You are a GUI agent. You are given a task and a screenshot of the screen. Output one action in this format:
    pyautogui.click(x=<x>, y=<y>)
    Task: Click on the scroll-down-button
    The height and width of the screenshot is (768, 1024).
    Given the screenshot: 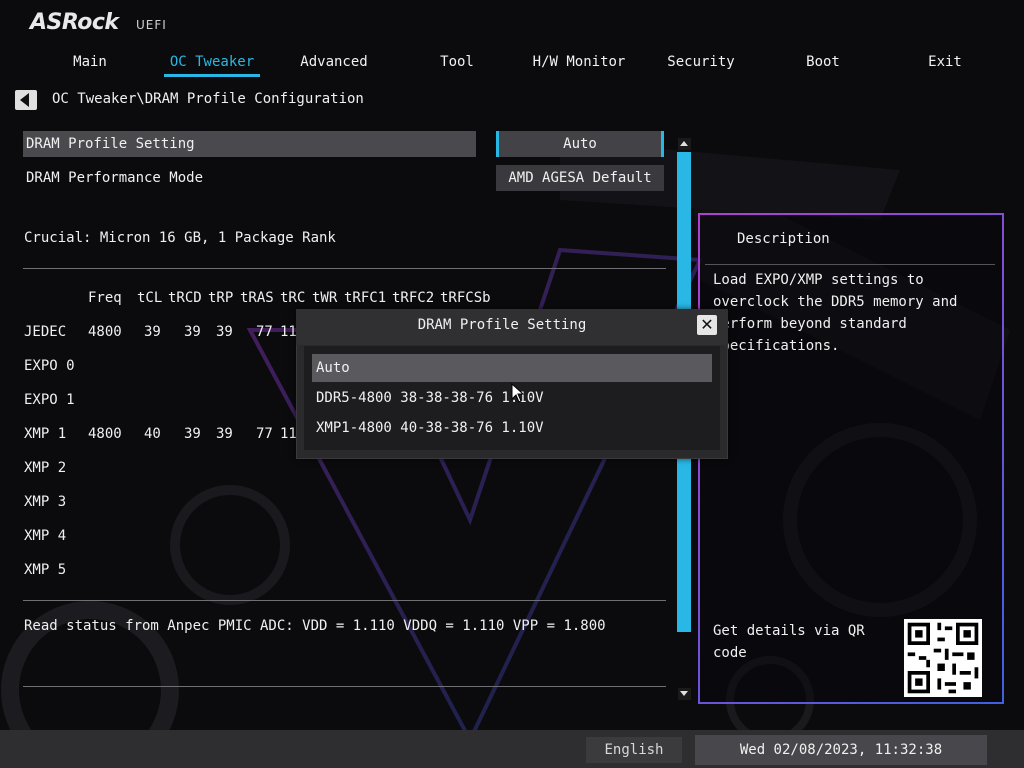 What is the action you would take?
    pyautogui.click(x=684, y=694)
    